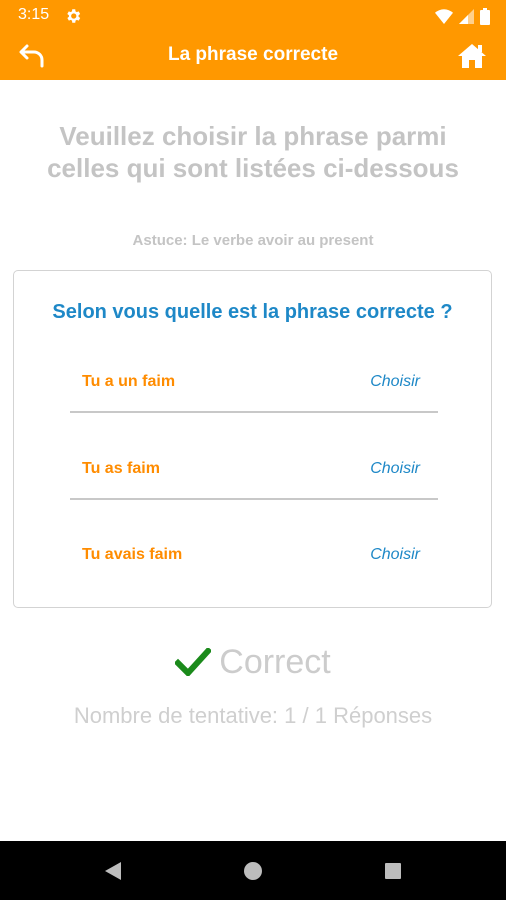 Image resolution: width=506 pixels, height=900 pixels. Describe the element at coordinates (393, 871) in the screenshot. I see `recents-square-icon` at that location.